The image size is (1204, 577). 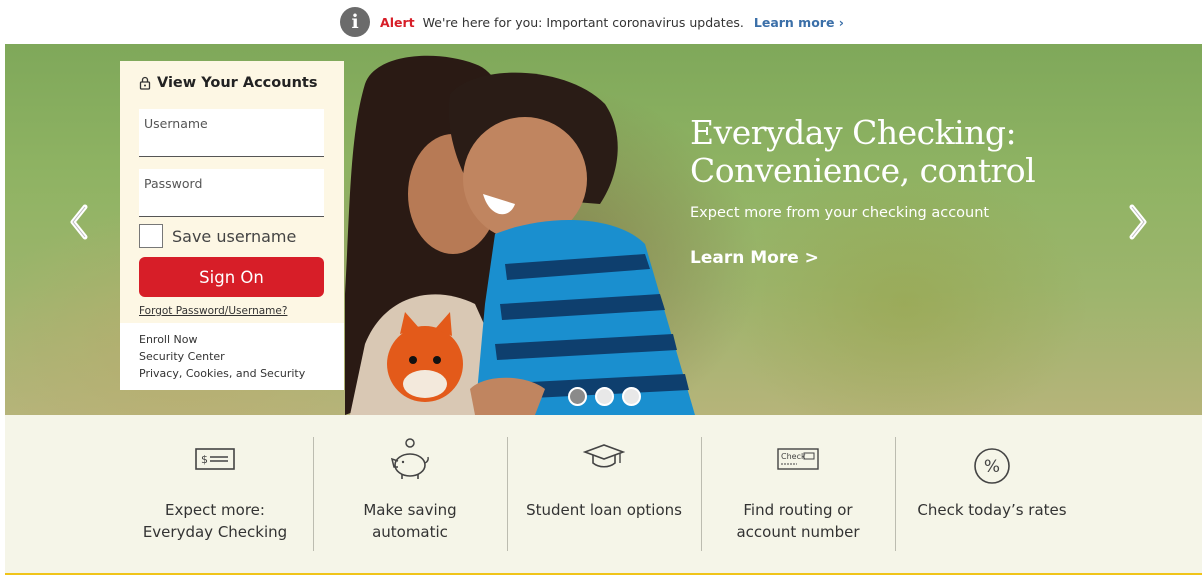 I want to click on svg-text: Check, so click(x=793, y=456).